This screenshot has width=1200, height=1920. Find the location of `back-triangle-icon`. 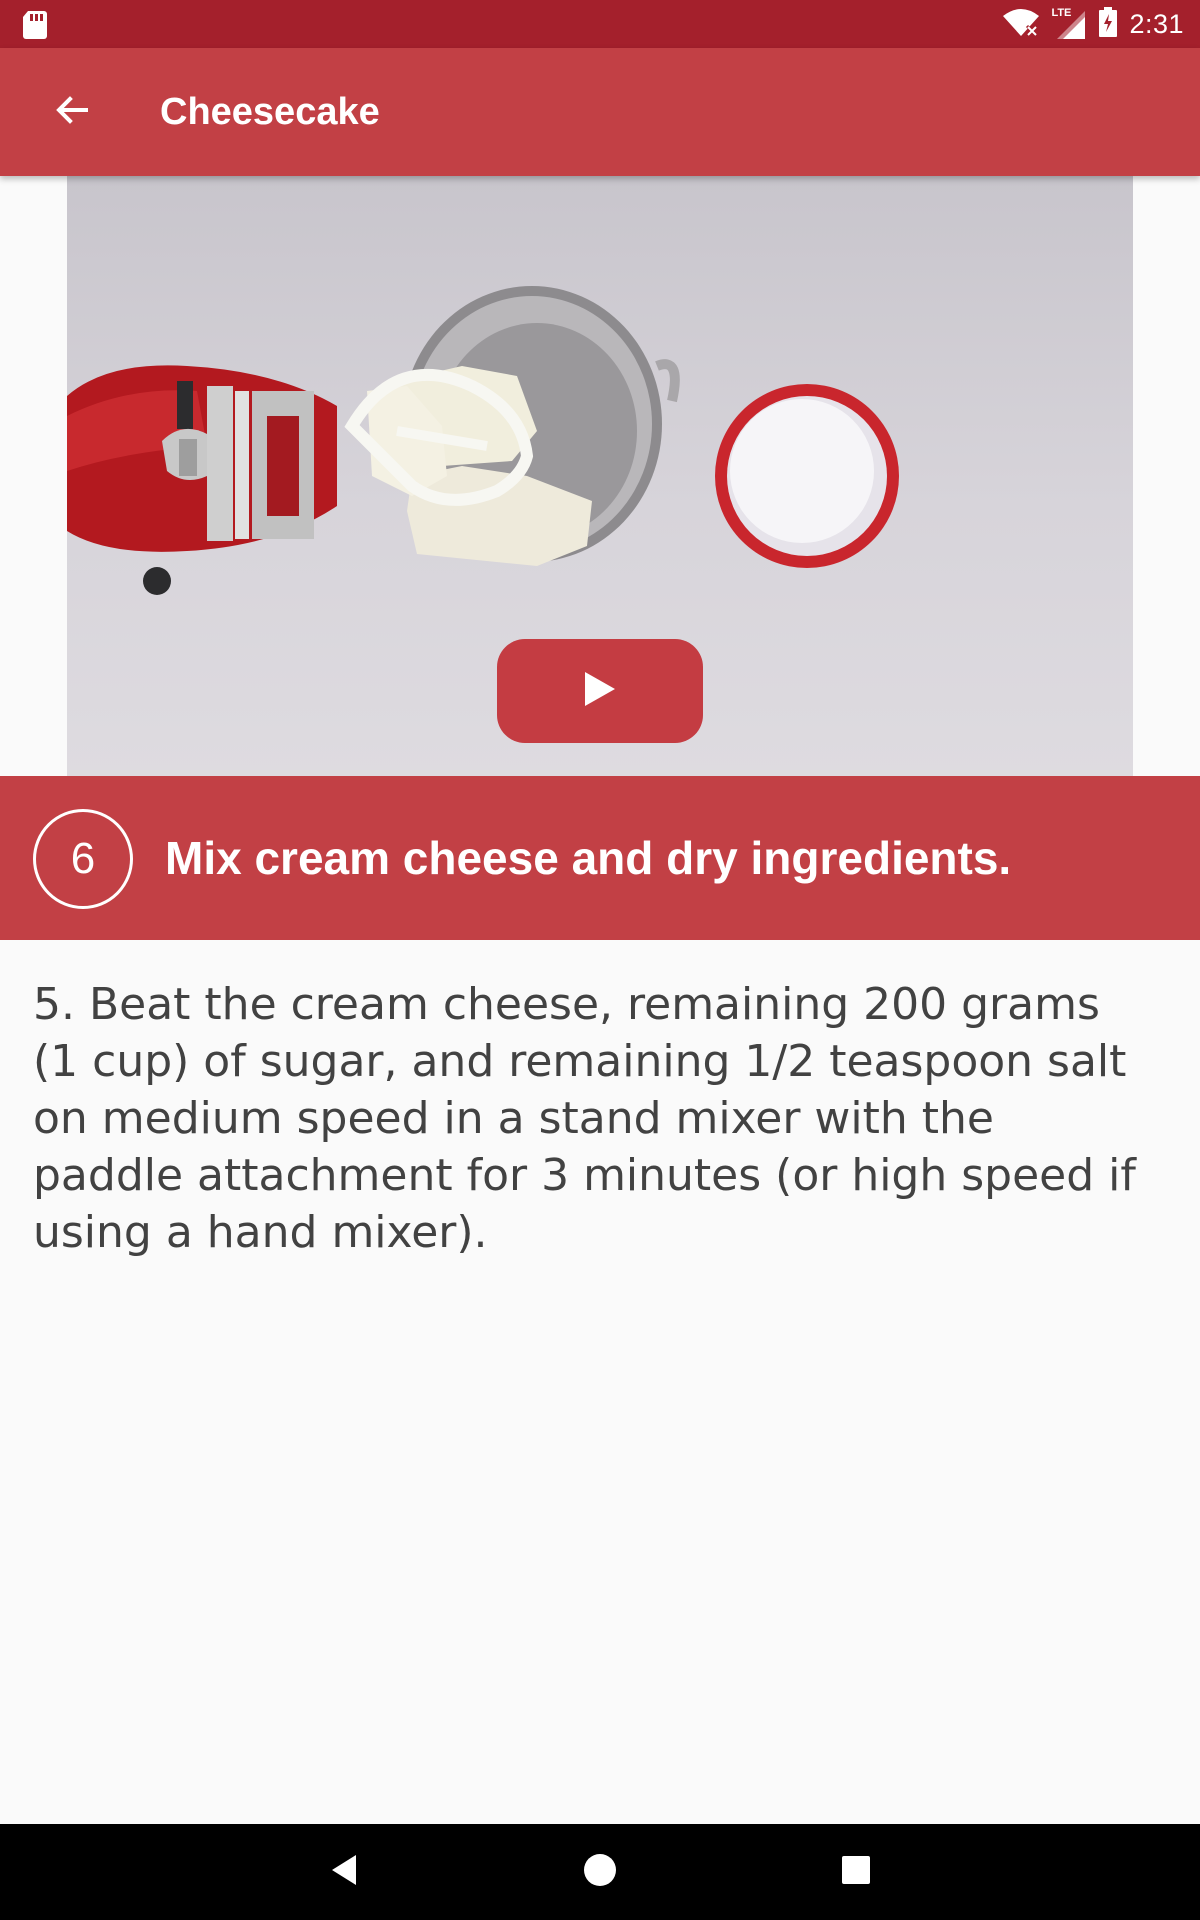

back-triangle-icon is located at coordinates (344, 1872).